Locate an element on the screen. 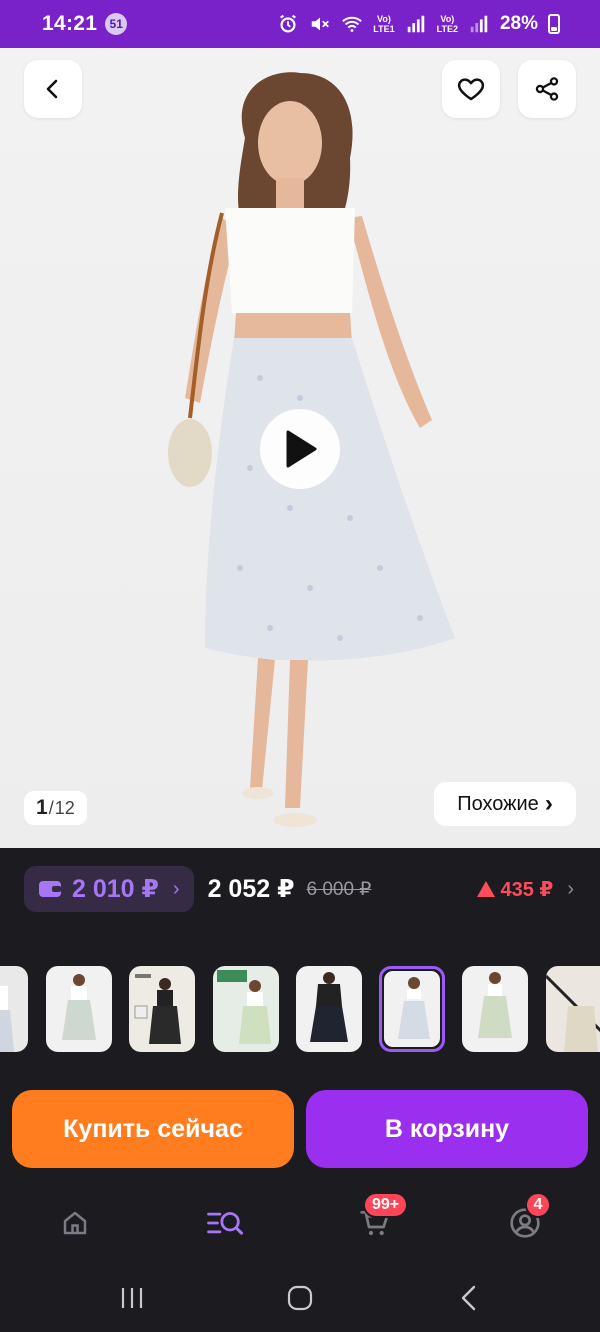  share-button is located at coordinates (547, 89).